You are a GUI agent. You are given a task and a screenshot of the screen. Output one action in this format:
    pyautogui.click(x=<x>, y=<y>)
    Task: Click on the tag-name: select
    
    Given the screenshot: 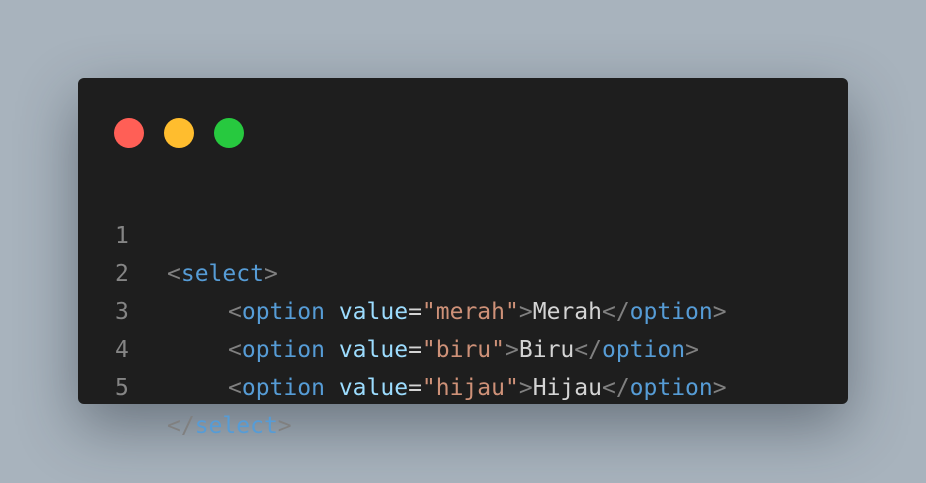 What is the action you would take?
    pyautogui.click(x=236, y=426)
    